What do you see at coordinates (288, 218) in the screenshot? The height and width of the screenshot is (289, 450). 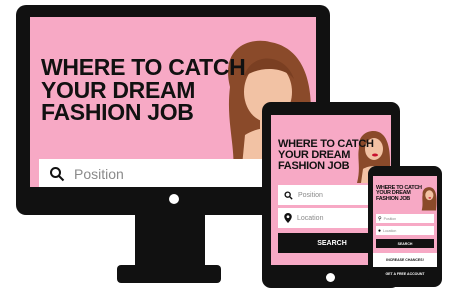 I see `location-pin-icon` at bounding box center [288, 218].